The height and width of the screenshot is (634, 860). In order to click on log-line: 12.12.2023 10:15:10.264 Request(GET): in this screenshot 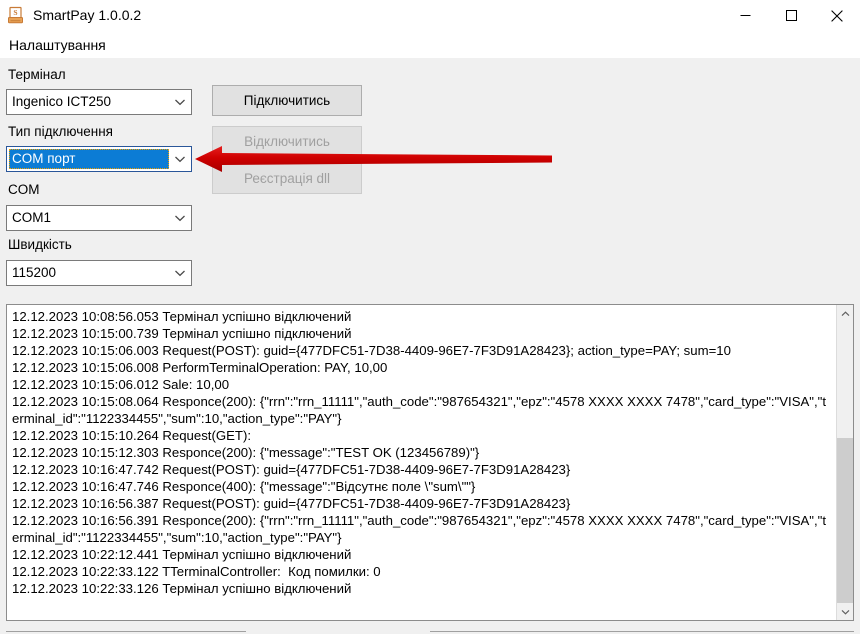, I will do `click(132, 435)`.